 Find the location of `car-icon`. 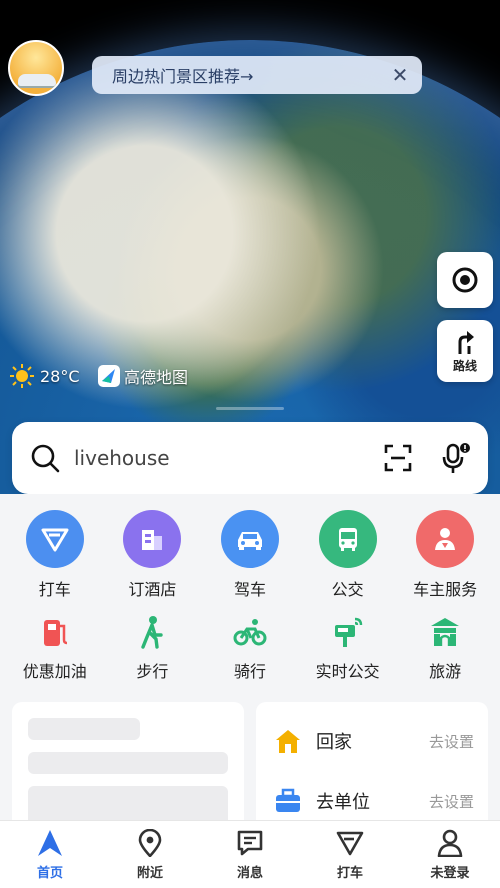

car-icon is located at coordinates (249, 539).